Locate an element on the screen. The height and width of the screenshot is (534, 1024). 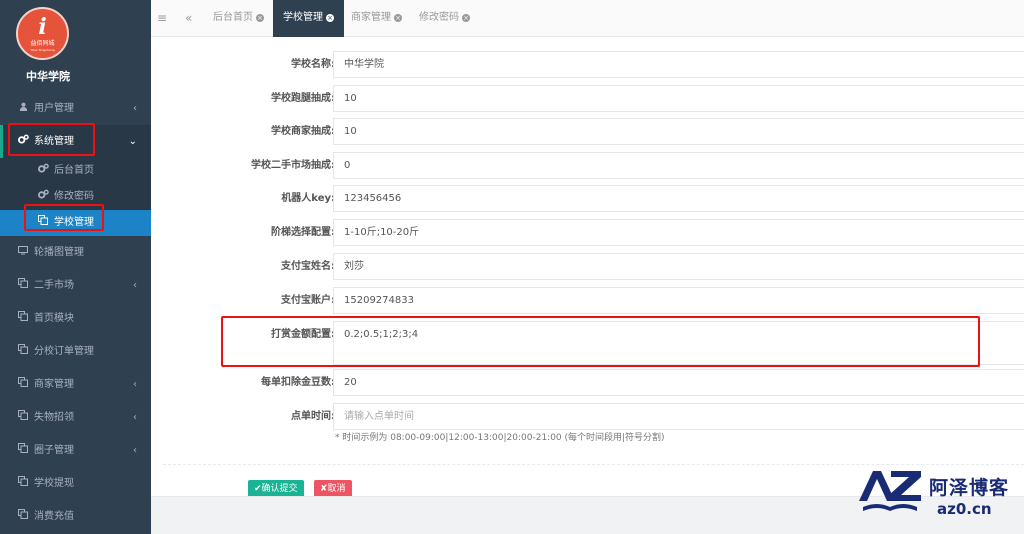
sidebar-item-label: 商家管理 is located at coordinates (54, 384).